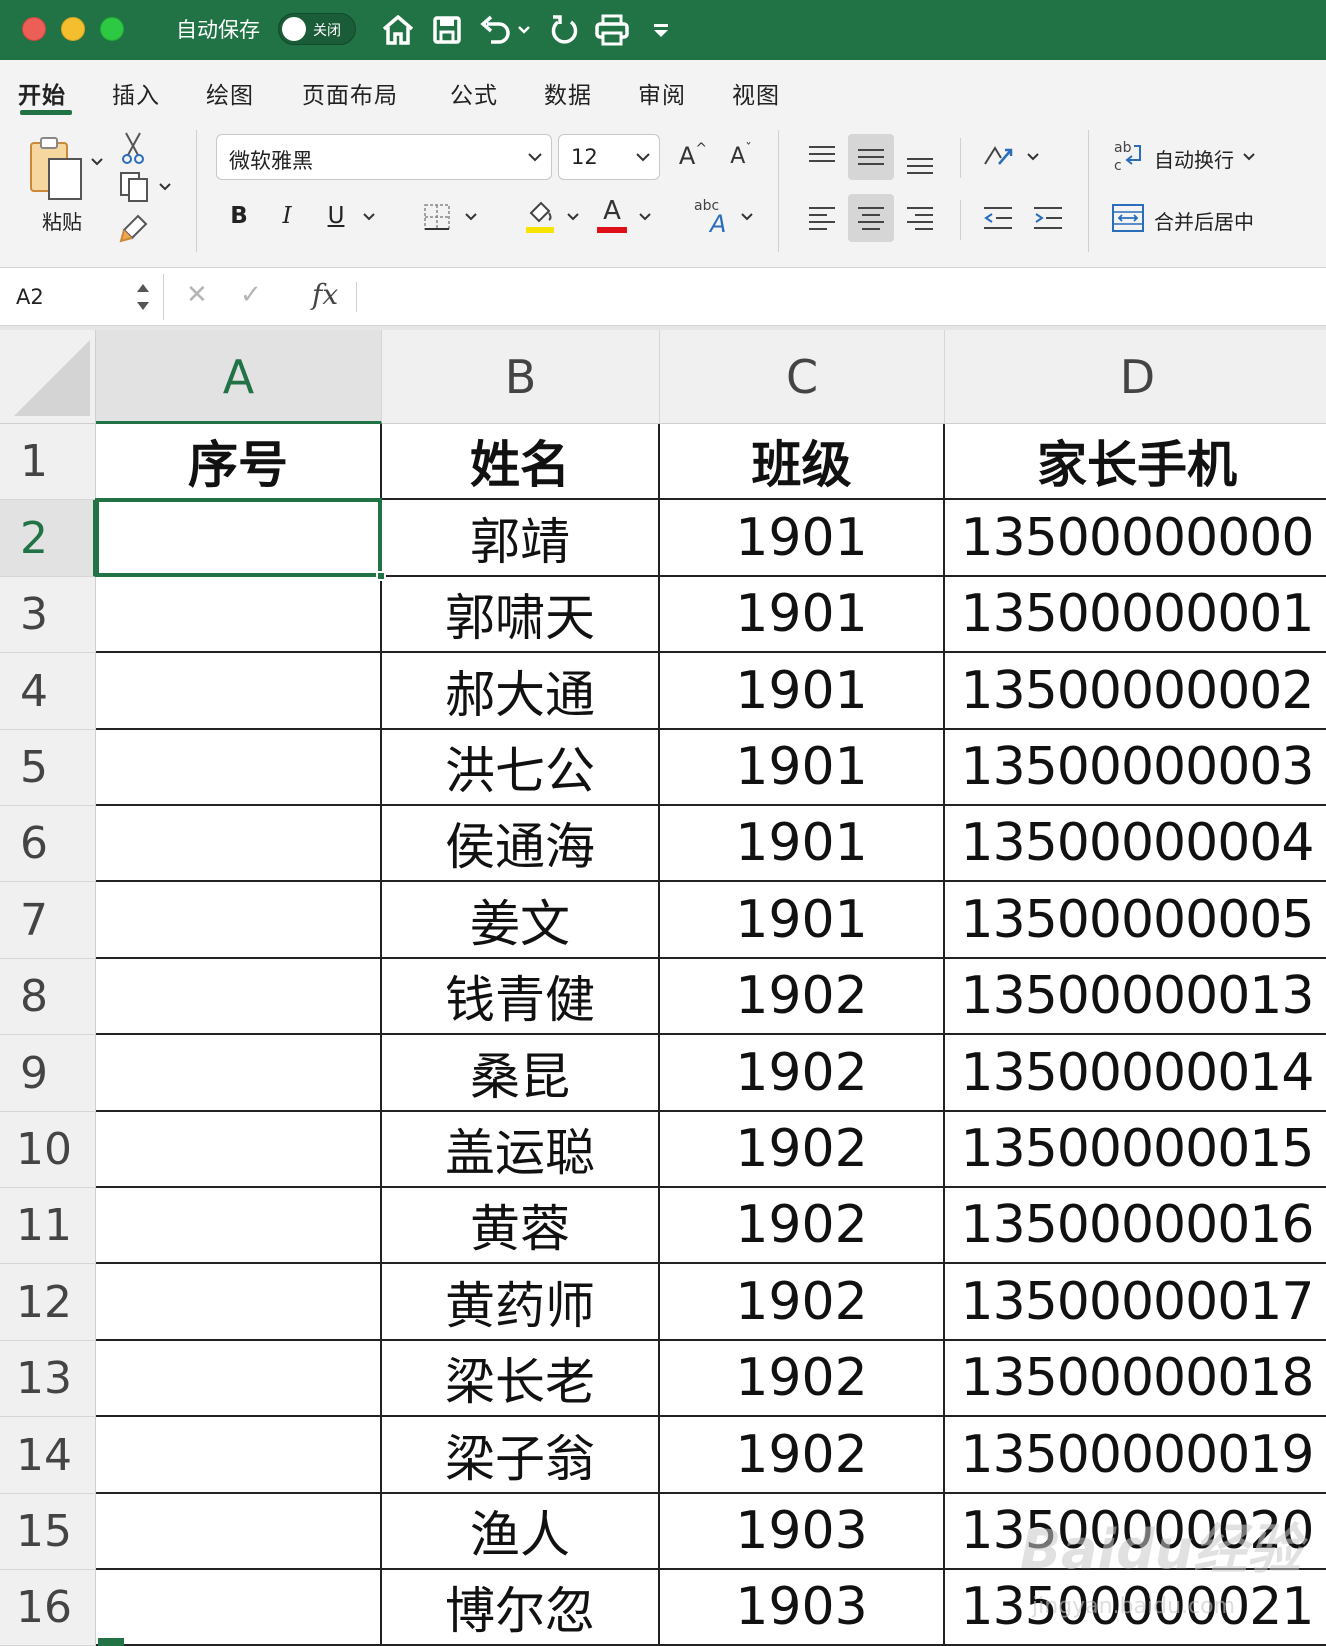  I want to click on cell-b4: 郝大通, so click(521, 691).